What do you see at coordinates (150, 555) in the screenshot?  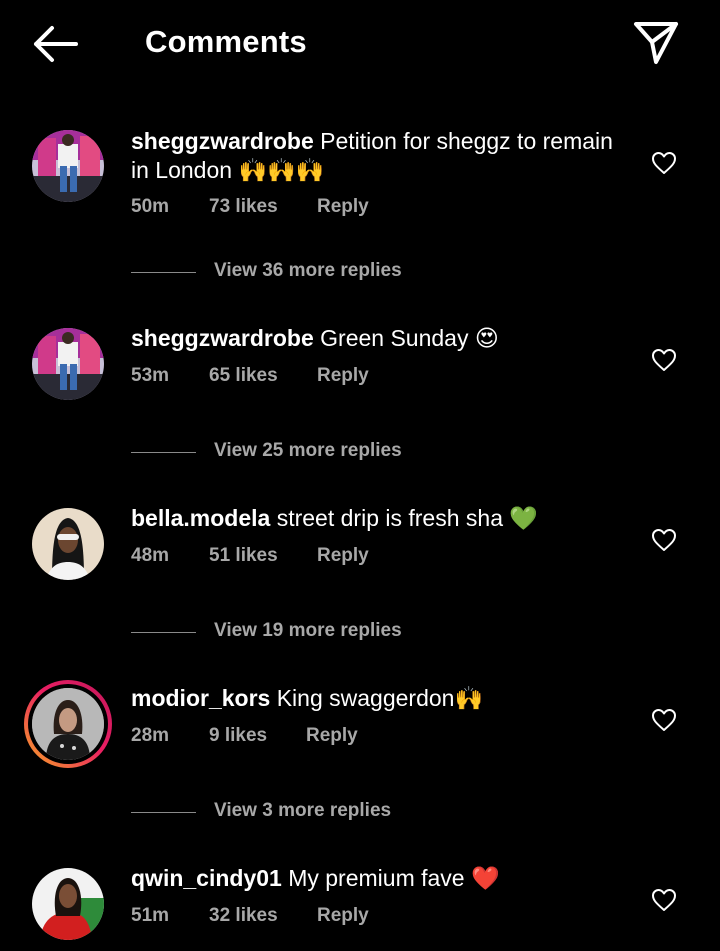 I see `comment-time: 48m` at bounding box center [150, 555].